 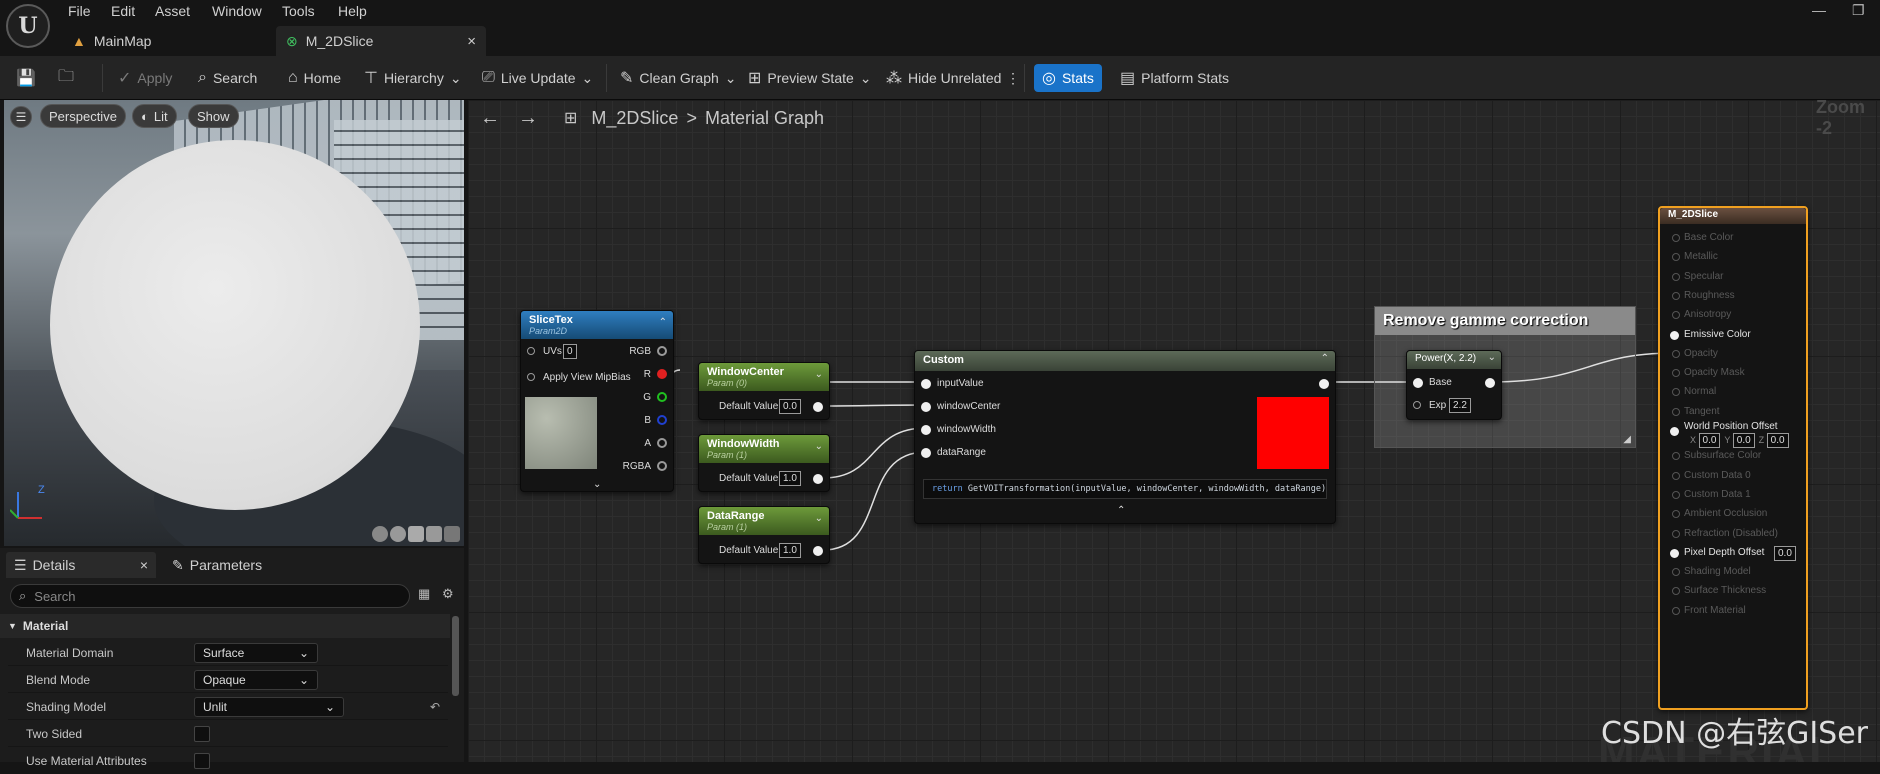 I want to click on show-button: Show, so click(x=213, y=116).